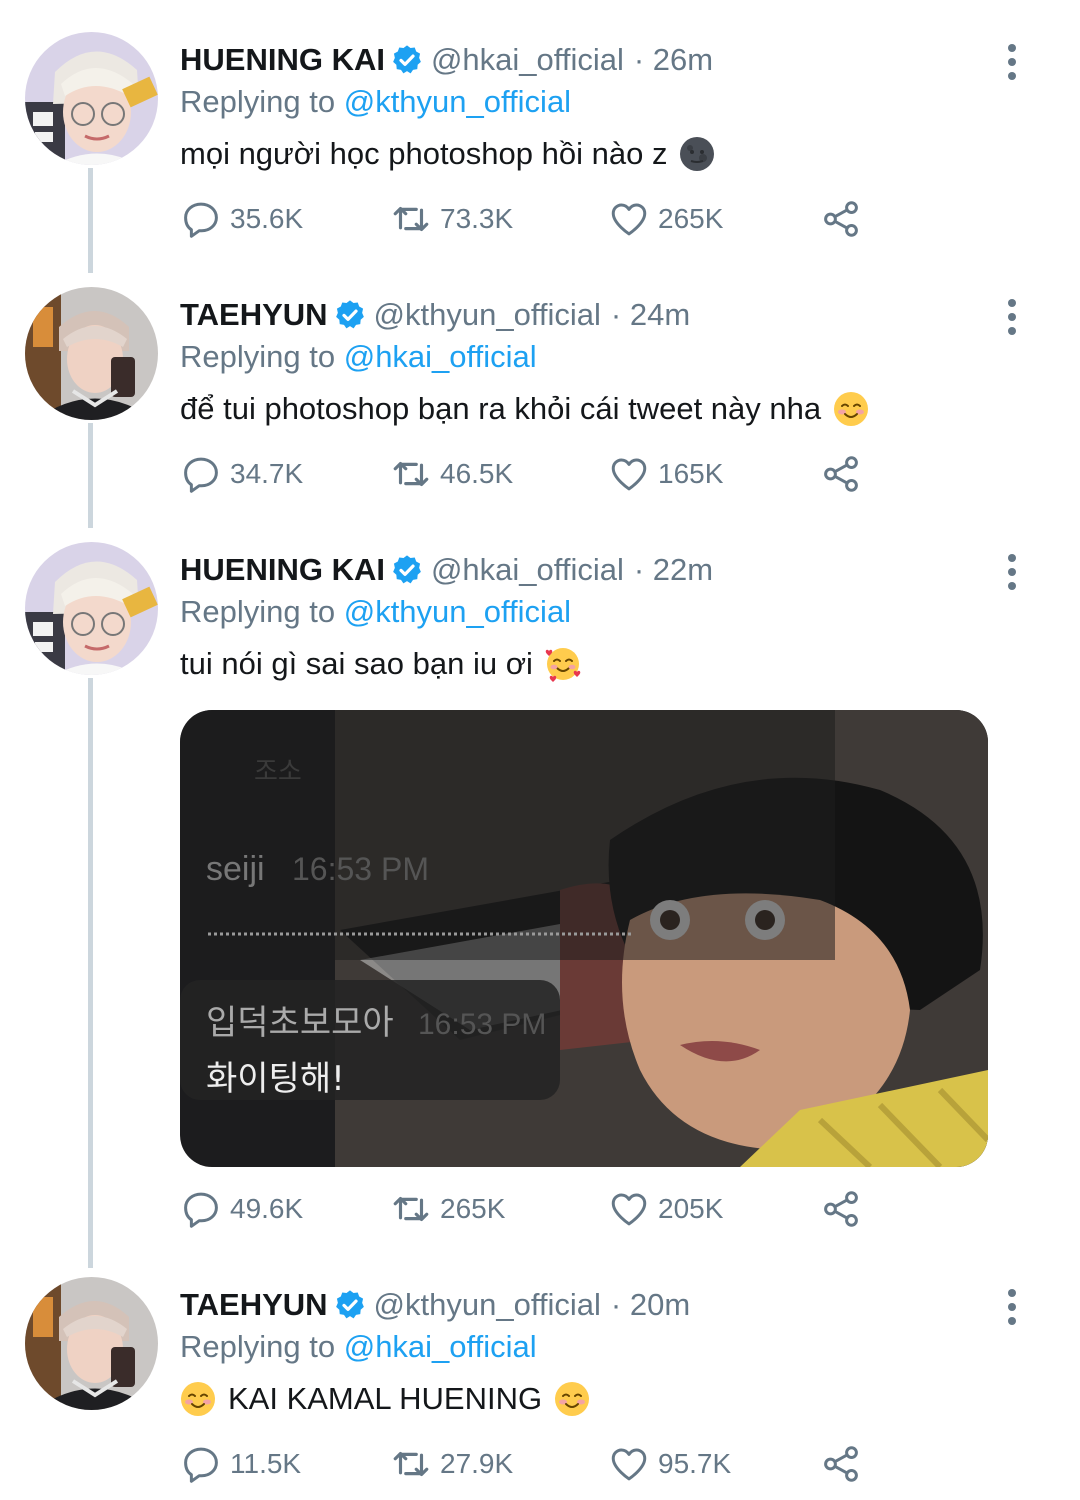 Image resolution: width=1080 pixels, height=1500 pixels. What do you see at coordinates (691, 1208) in the screenshot?
I see `like-count: 205K` at bounding box center [691, 1208].